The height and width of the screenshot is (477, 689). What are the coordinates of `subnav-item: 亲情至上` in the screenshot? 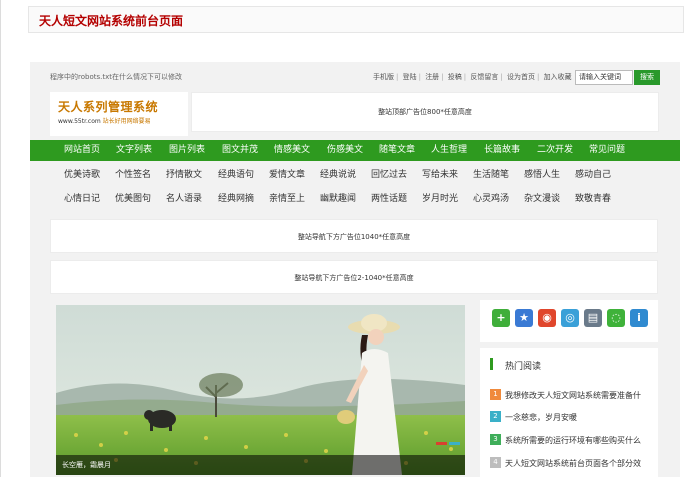 It's located at (287, 197).